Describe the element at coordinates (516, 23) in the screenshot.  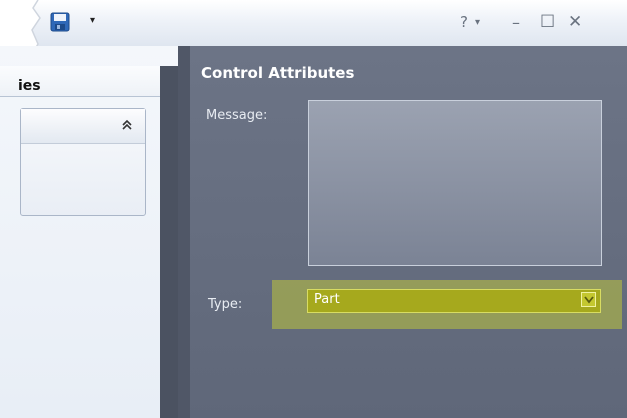
I see `minimize-icon: –` at that location.